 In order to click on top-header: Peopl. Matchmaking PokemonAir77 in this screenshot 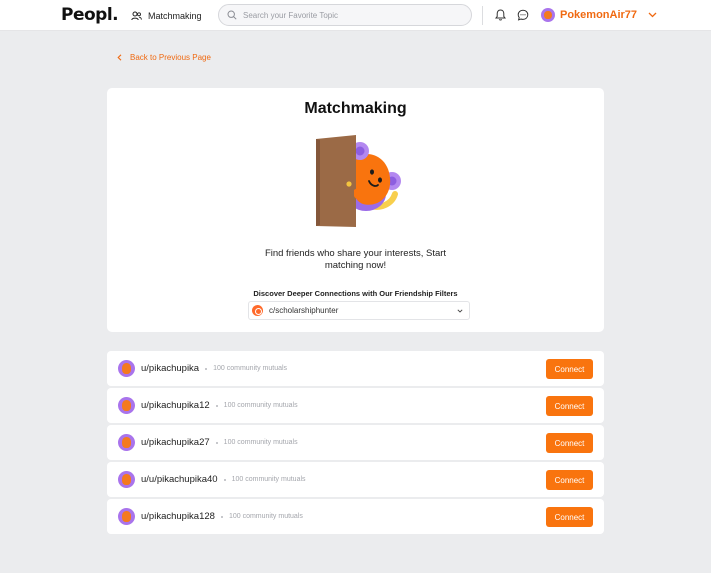, I will do `click(355, 15)`.